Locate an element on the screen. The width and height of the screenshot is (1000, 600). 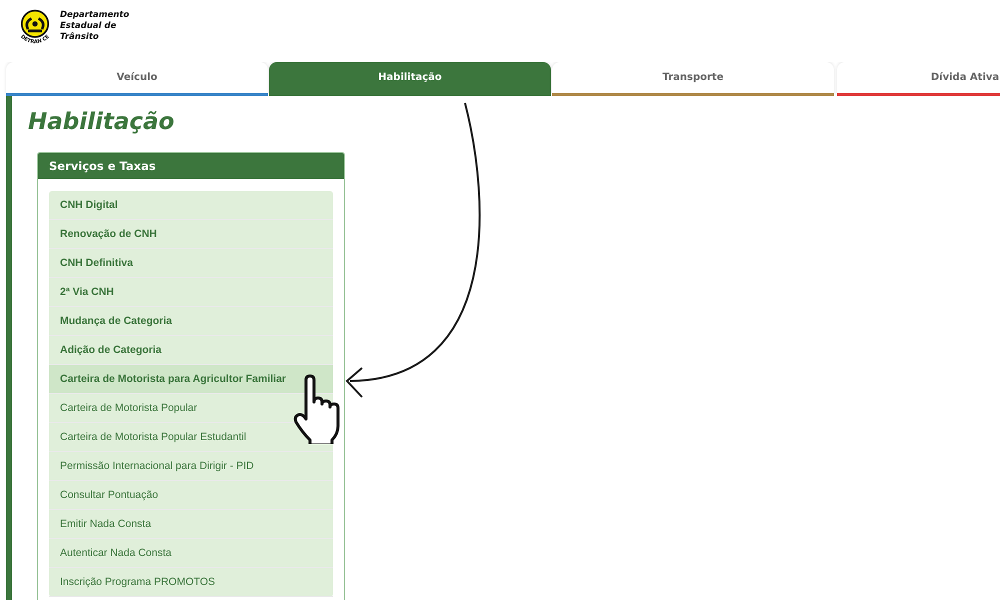
page-title: Habilitação is located at coordinates (102, 122).